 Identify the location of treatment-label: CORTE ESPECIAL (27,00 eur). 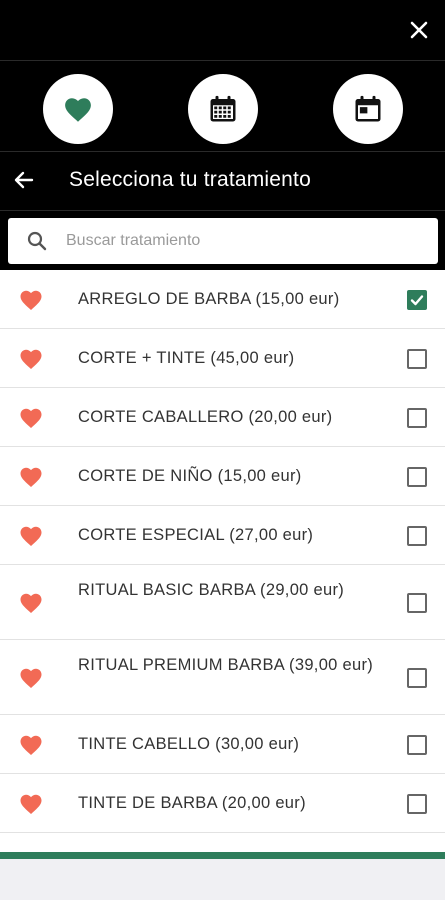
(196, 535).